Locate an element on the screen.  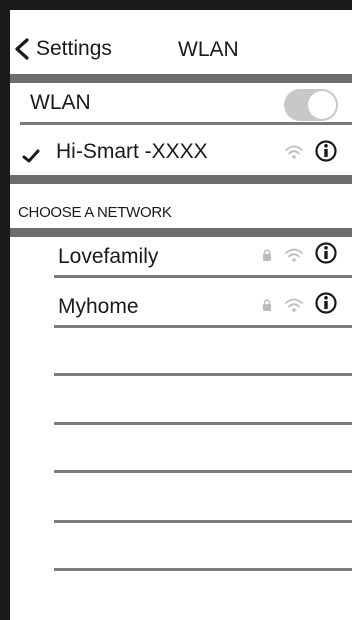
wlan-toggle-label: WLAN is located at coordinates (60, 102).